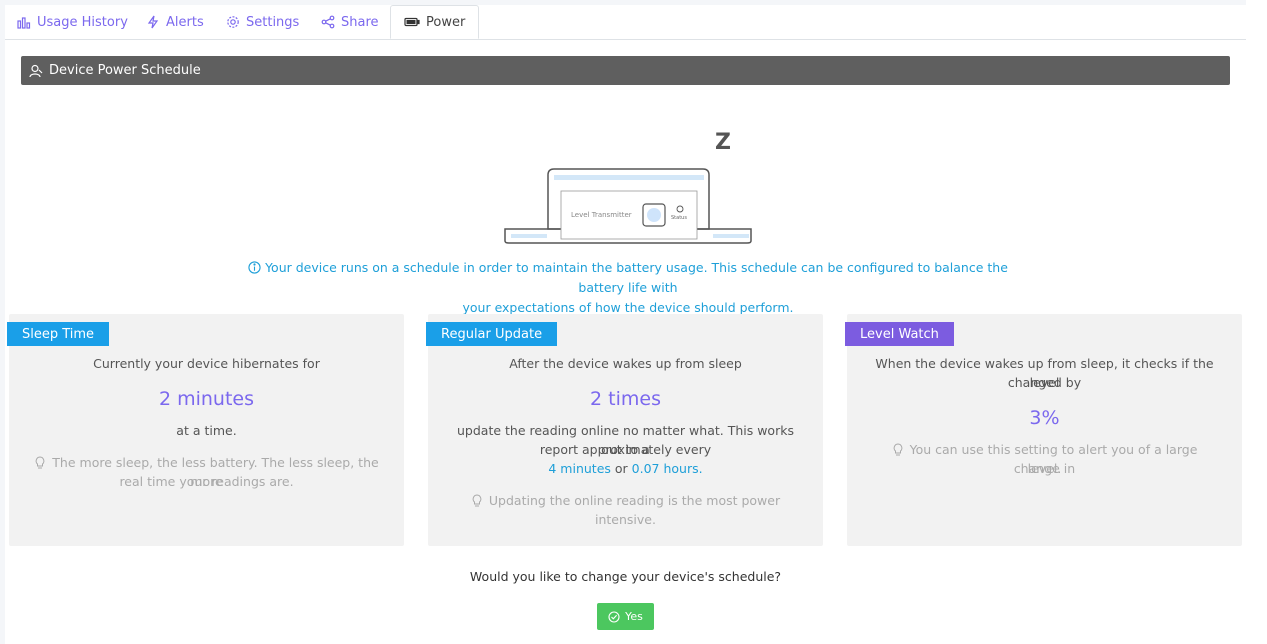 The width and height of the screenshot is (1267, 644). What do you see at coordinates (328, 22) in the screenshot?
I see `share-icon` at bounding box center [328, 22].